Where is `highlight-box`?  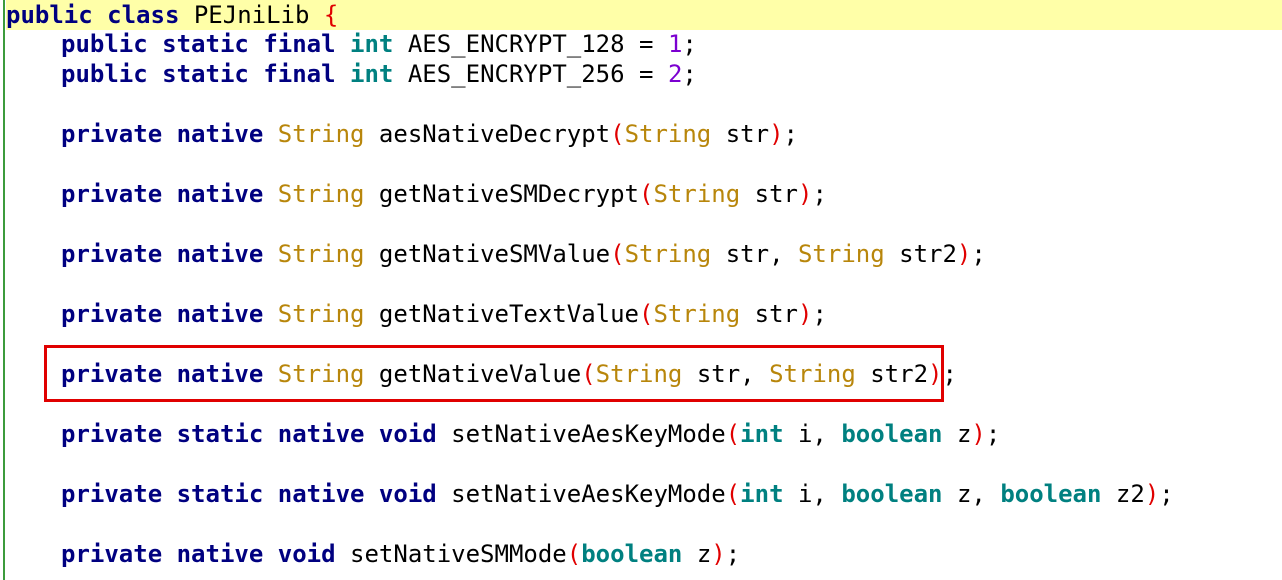
highlight-box is located at coordinates (494, 373).